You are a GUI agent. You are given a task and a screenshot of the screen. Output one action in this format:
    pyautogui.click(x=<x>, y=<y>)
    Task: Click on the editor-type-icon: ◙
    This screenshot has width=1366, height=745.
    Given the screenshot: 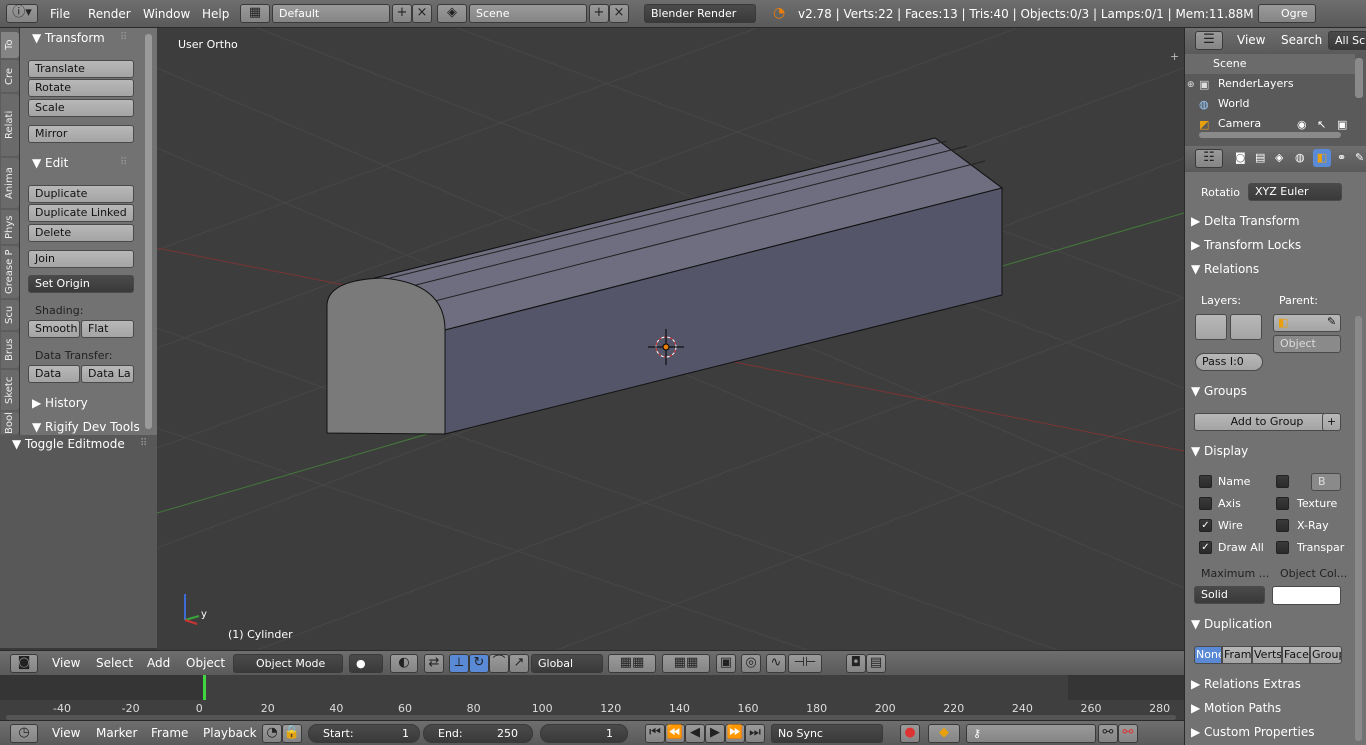 What is the action you would take?
    pyautogui.click(x=24, y=663)
    